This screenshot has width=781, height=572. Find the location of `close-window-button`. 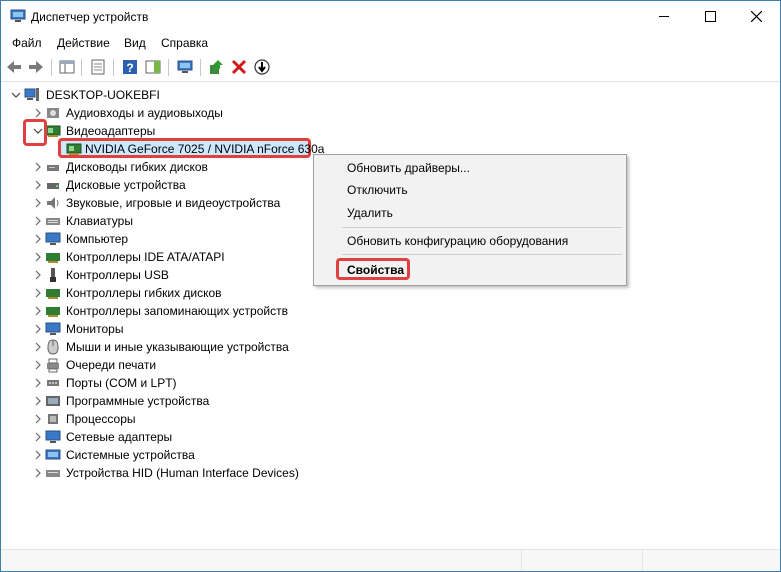

close-window-button is located at coordinates (756, 16).